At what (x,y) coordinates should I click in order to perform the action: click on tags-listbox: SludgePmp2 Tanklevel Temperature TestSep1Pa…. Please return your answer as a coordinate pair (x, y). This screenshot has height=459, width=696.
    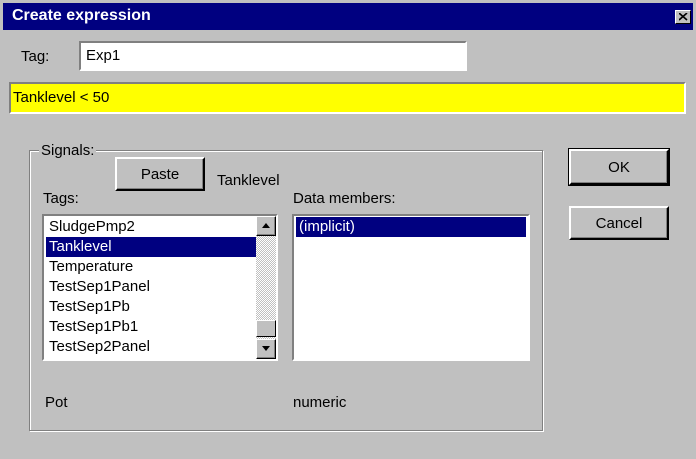
    Looking at the image, I should click on (160, 287).